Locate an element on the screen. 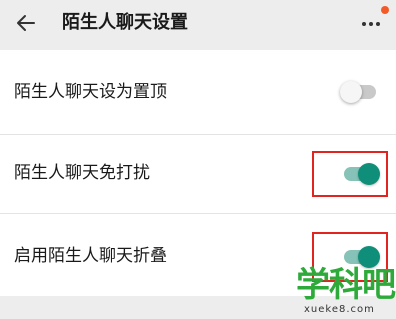 This screenshot has width=396, height=319. pin-toggle is located at coordinates (358, 92).